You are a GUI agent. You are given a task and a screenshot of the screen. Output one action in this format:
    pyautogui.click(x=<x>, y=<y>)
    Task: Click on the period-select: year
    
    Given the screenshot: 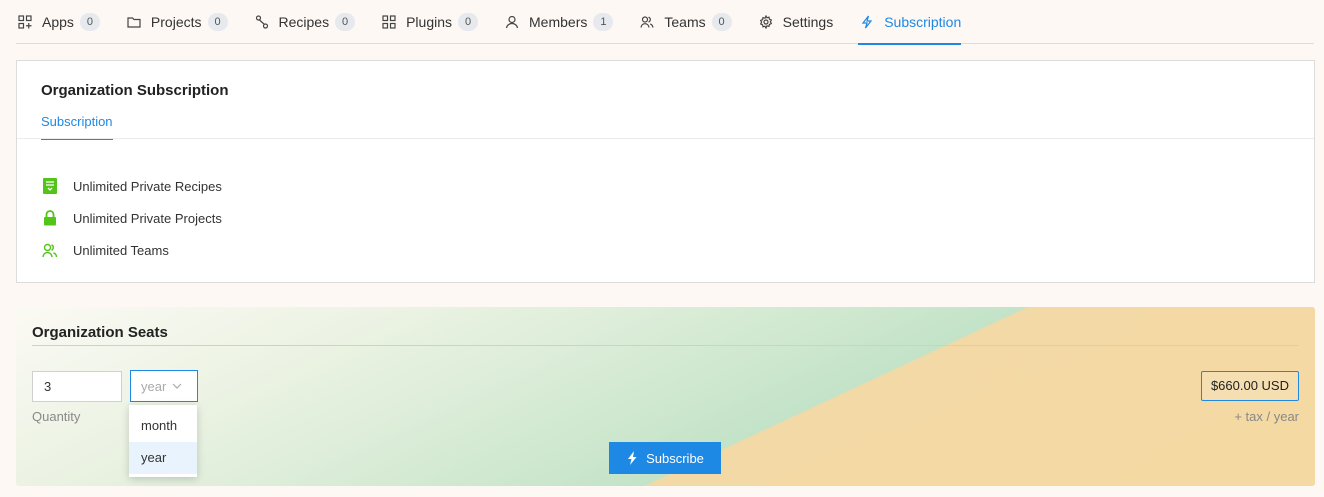 What is the action you would take?
    pyautogui.click(x=164, y=386)
    